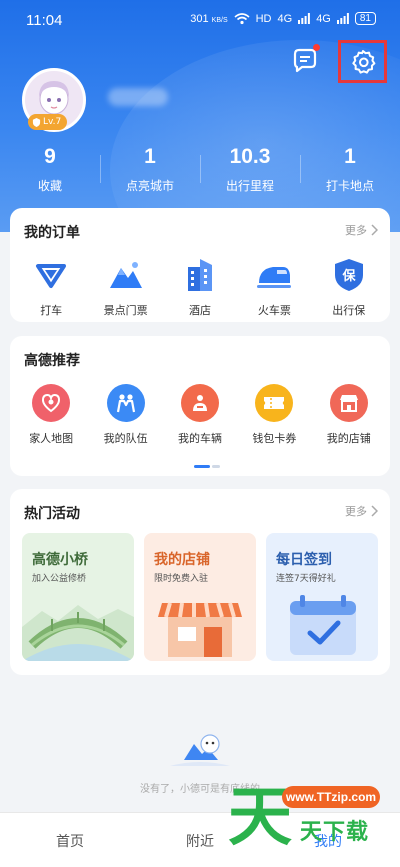  Describe the element at coordinates (52, 361) in the screenshot. I see `recommend-title: 高德推荐` at that location.